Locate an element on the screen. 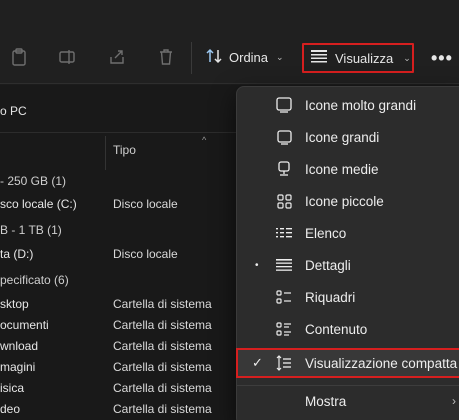 The image size is (459, 420). menu-item-tiles: Riquadri is located at coordinates (348, 297).